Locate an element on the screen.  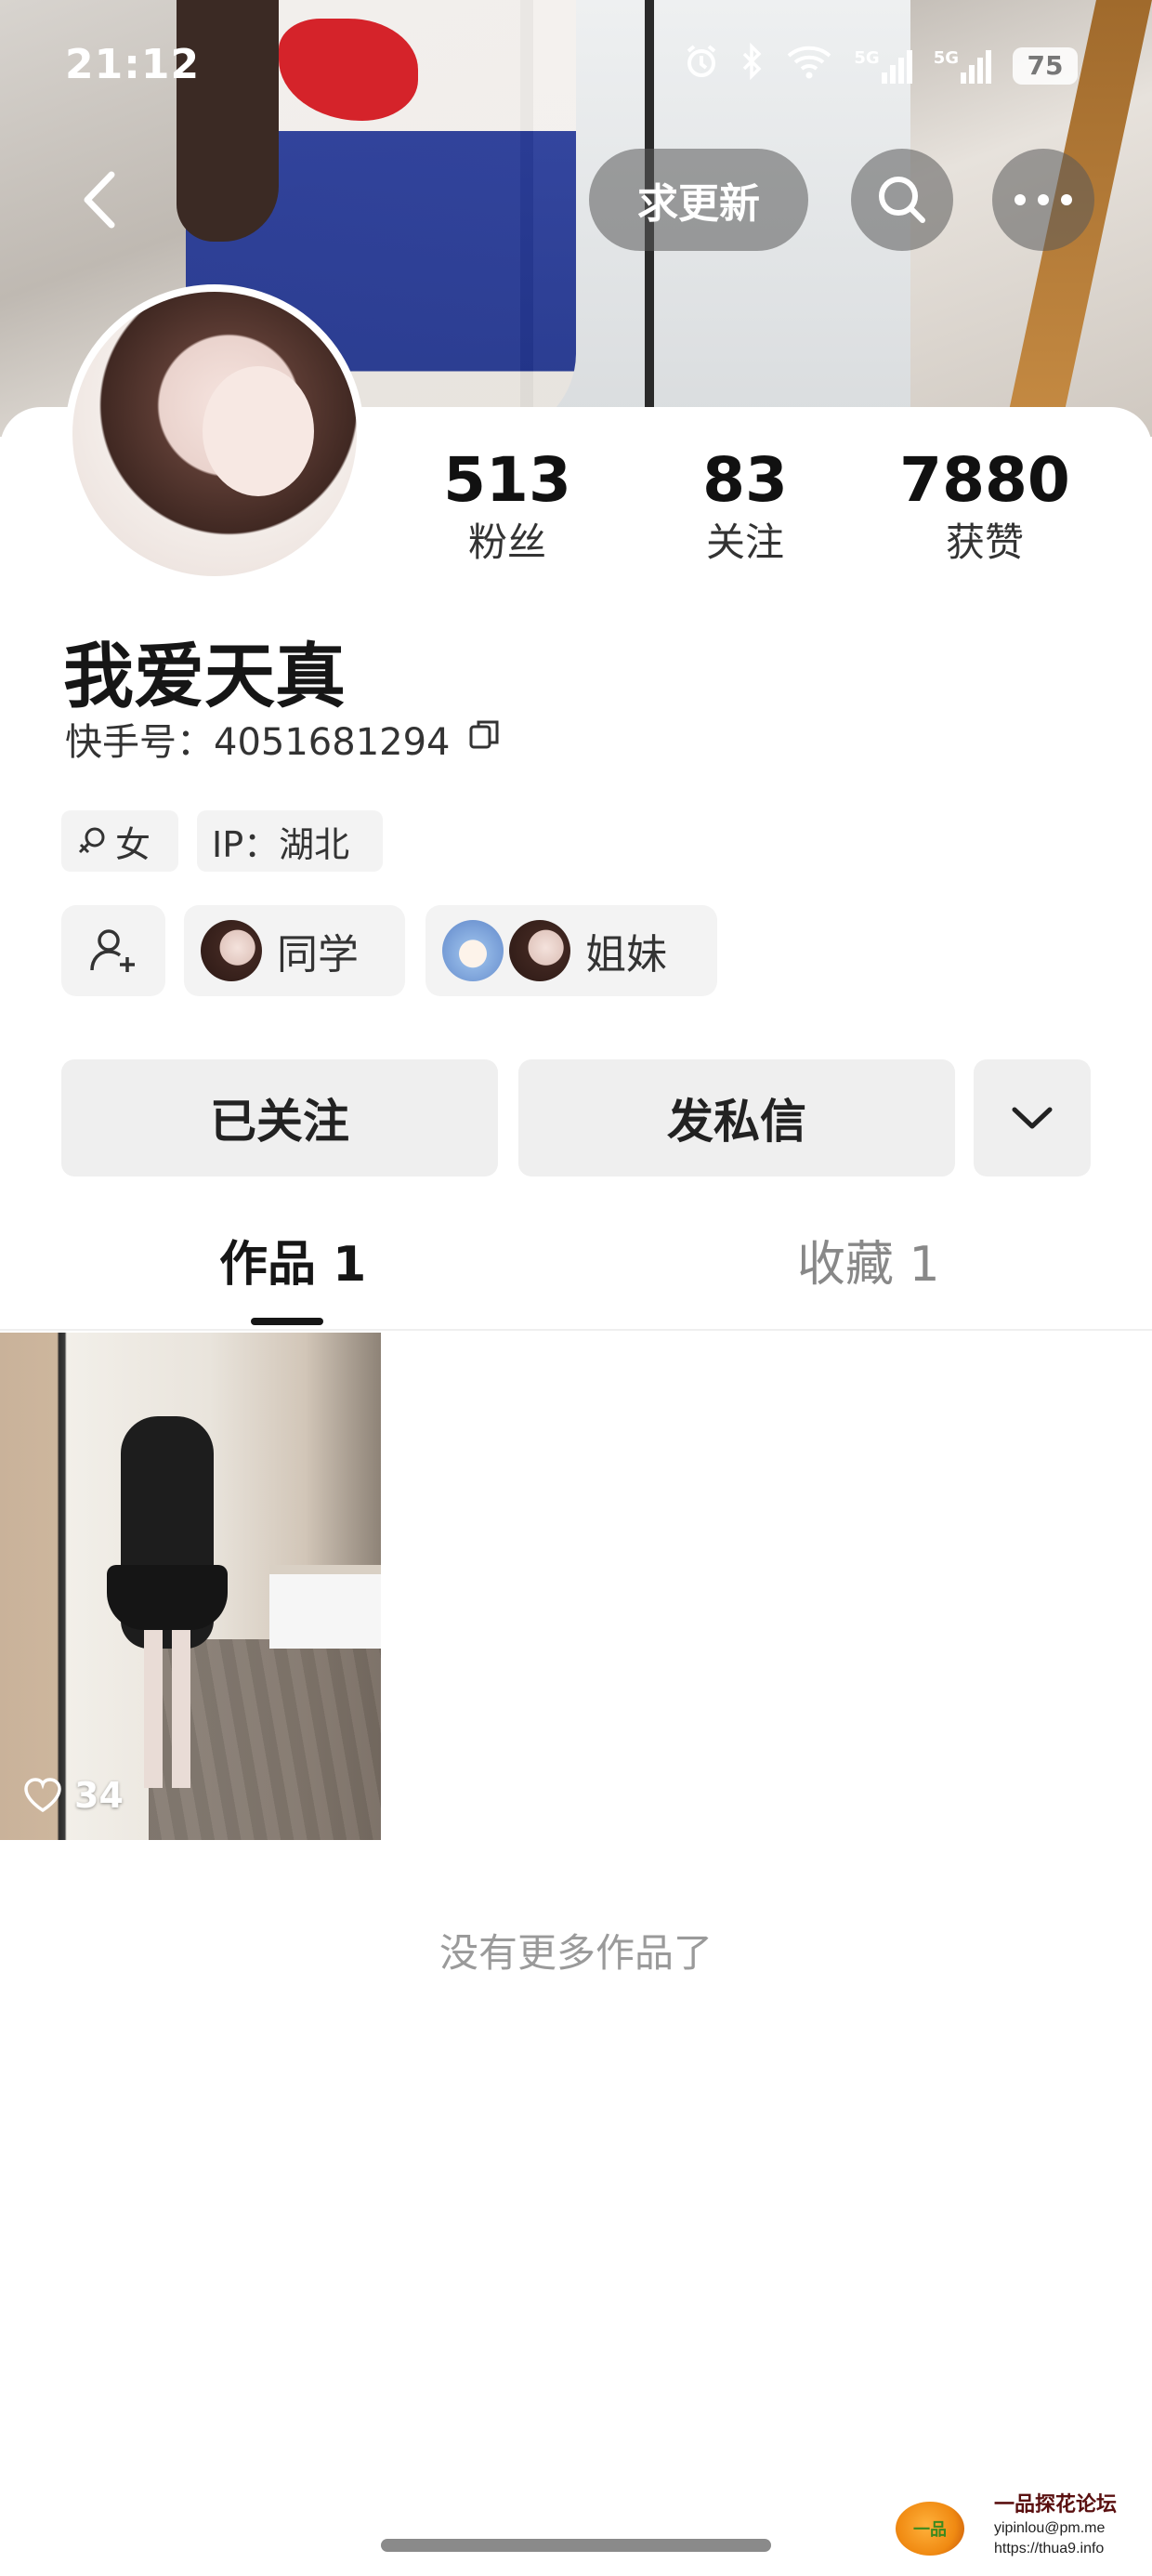
stat-fans-value: 513 is located at coordinates (507, 480).